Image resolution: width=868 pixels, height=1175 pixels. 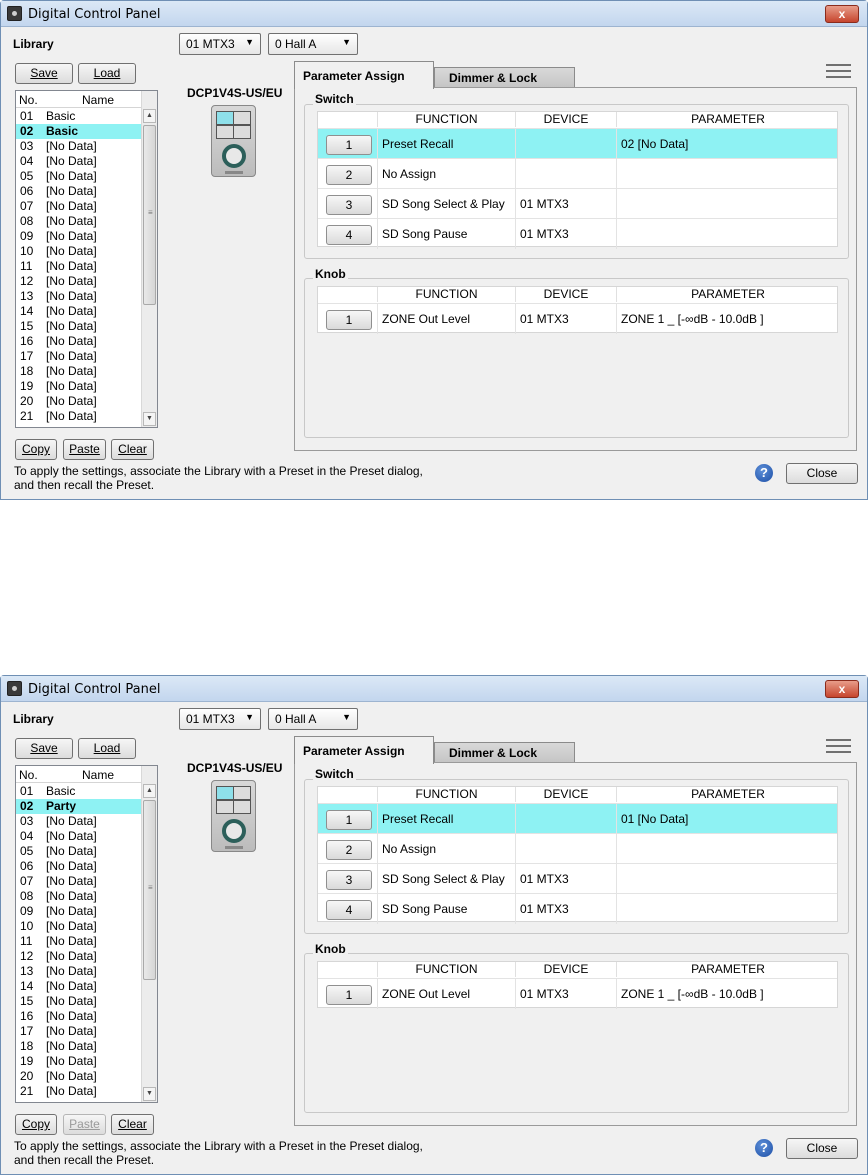 I want to click on knob-number-button: 1, so click(x=349, y=995).